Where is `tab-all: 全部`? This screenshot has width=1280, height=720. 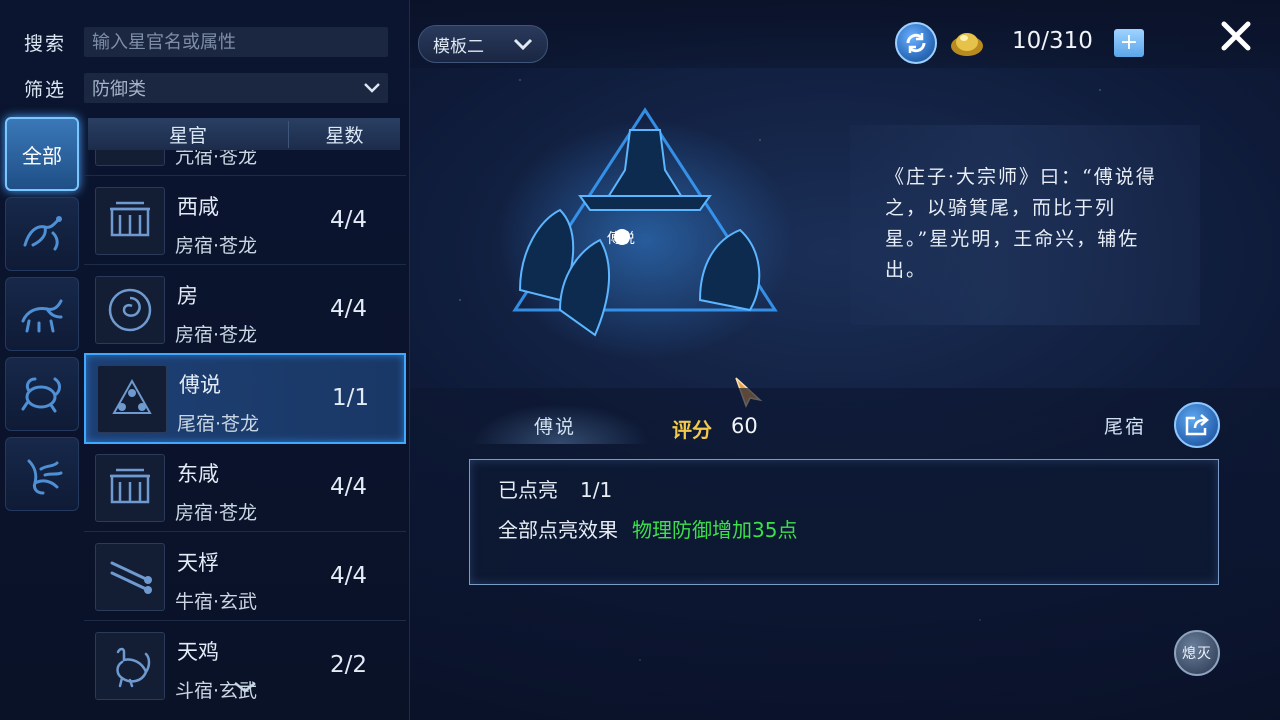
tab-all: 全部 is located at coordinates (42, 154).